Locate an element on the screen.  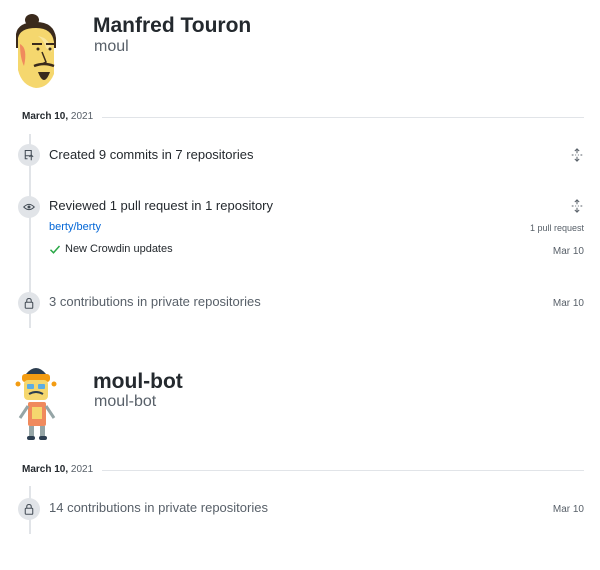
repo-link-berty: berty/berty is located at coordinates (75, 227).